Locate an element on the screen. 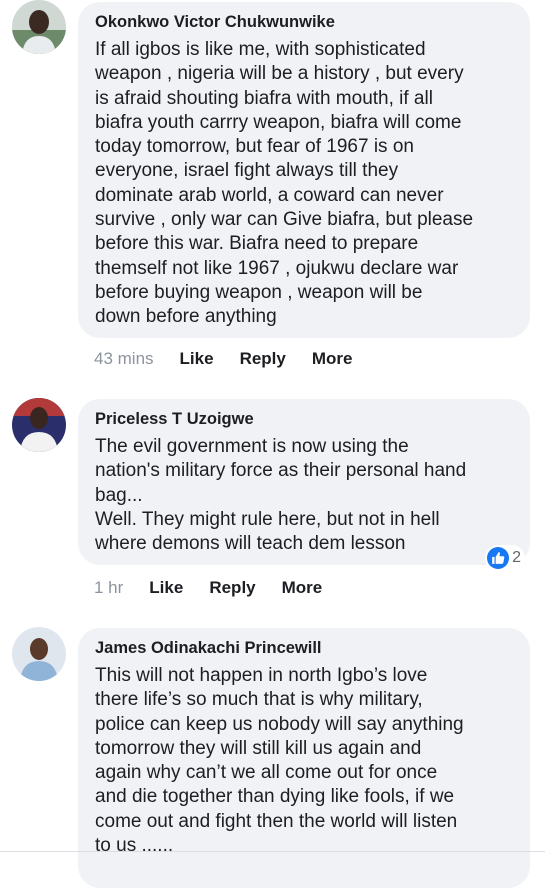 The width and height of the screenshot is (545, 888). comment-author: Okonkwo Victor Chukwunwike is located at coordinates (304, 22).